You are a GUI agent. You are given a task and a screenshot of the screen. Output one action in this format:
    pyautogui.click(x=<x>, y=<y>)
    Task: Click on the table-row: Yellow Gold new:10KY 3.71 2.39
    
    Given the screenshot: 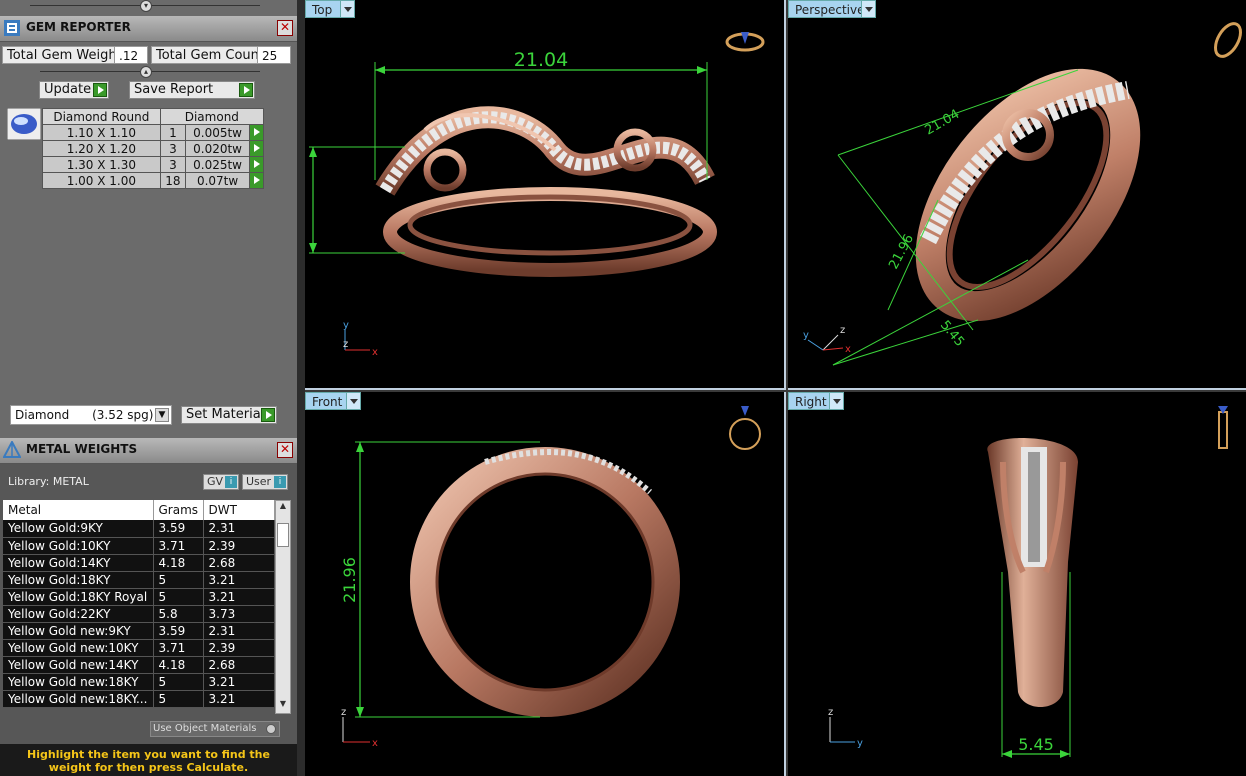 What is the action you would take?
    pyautogui.click(x=139, y=648)
    